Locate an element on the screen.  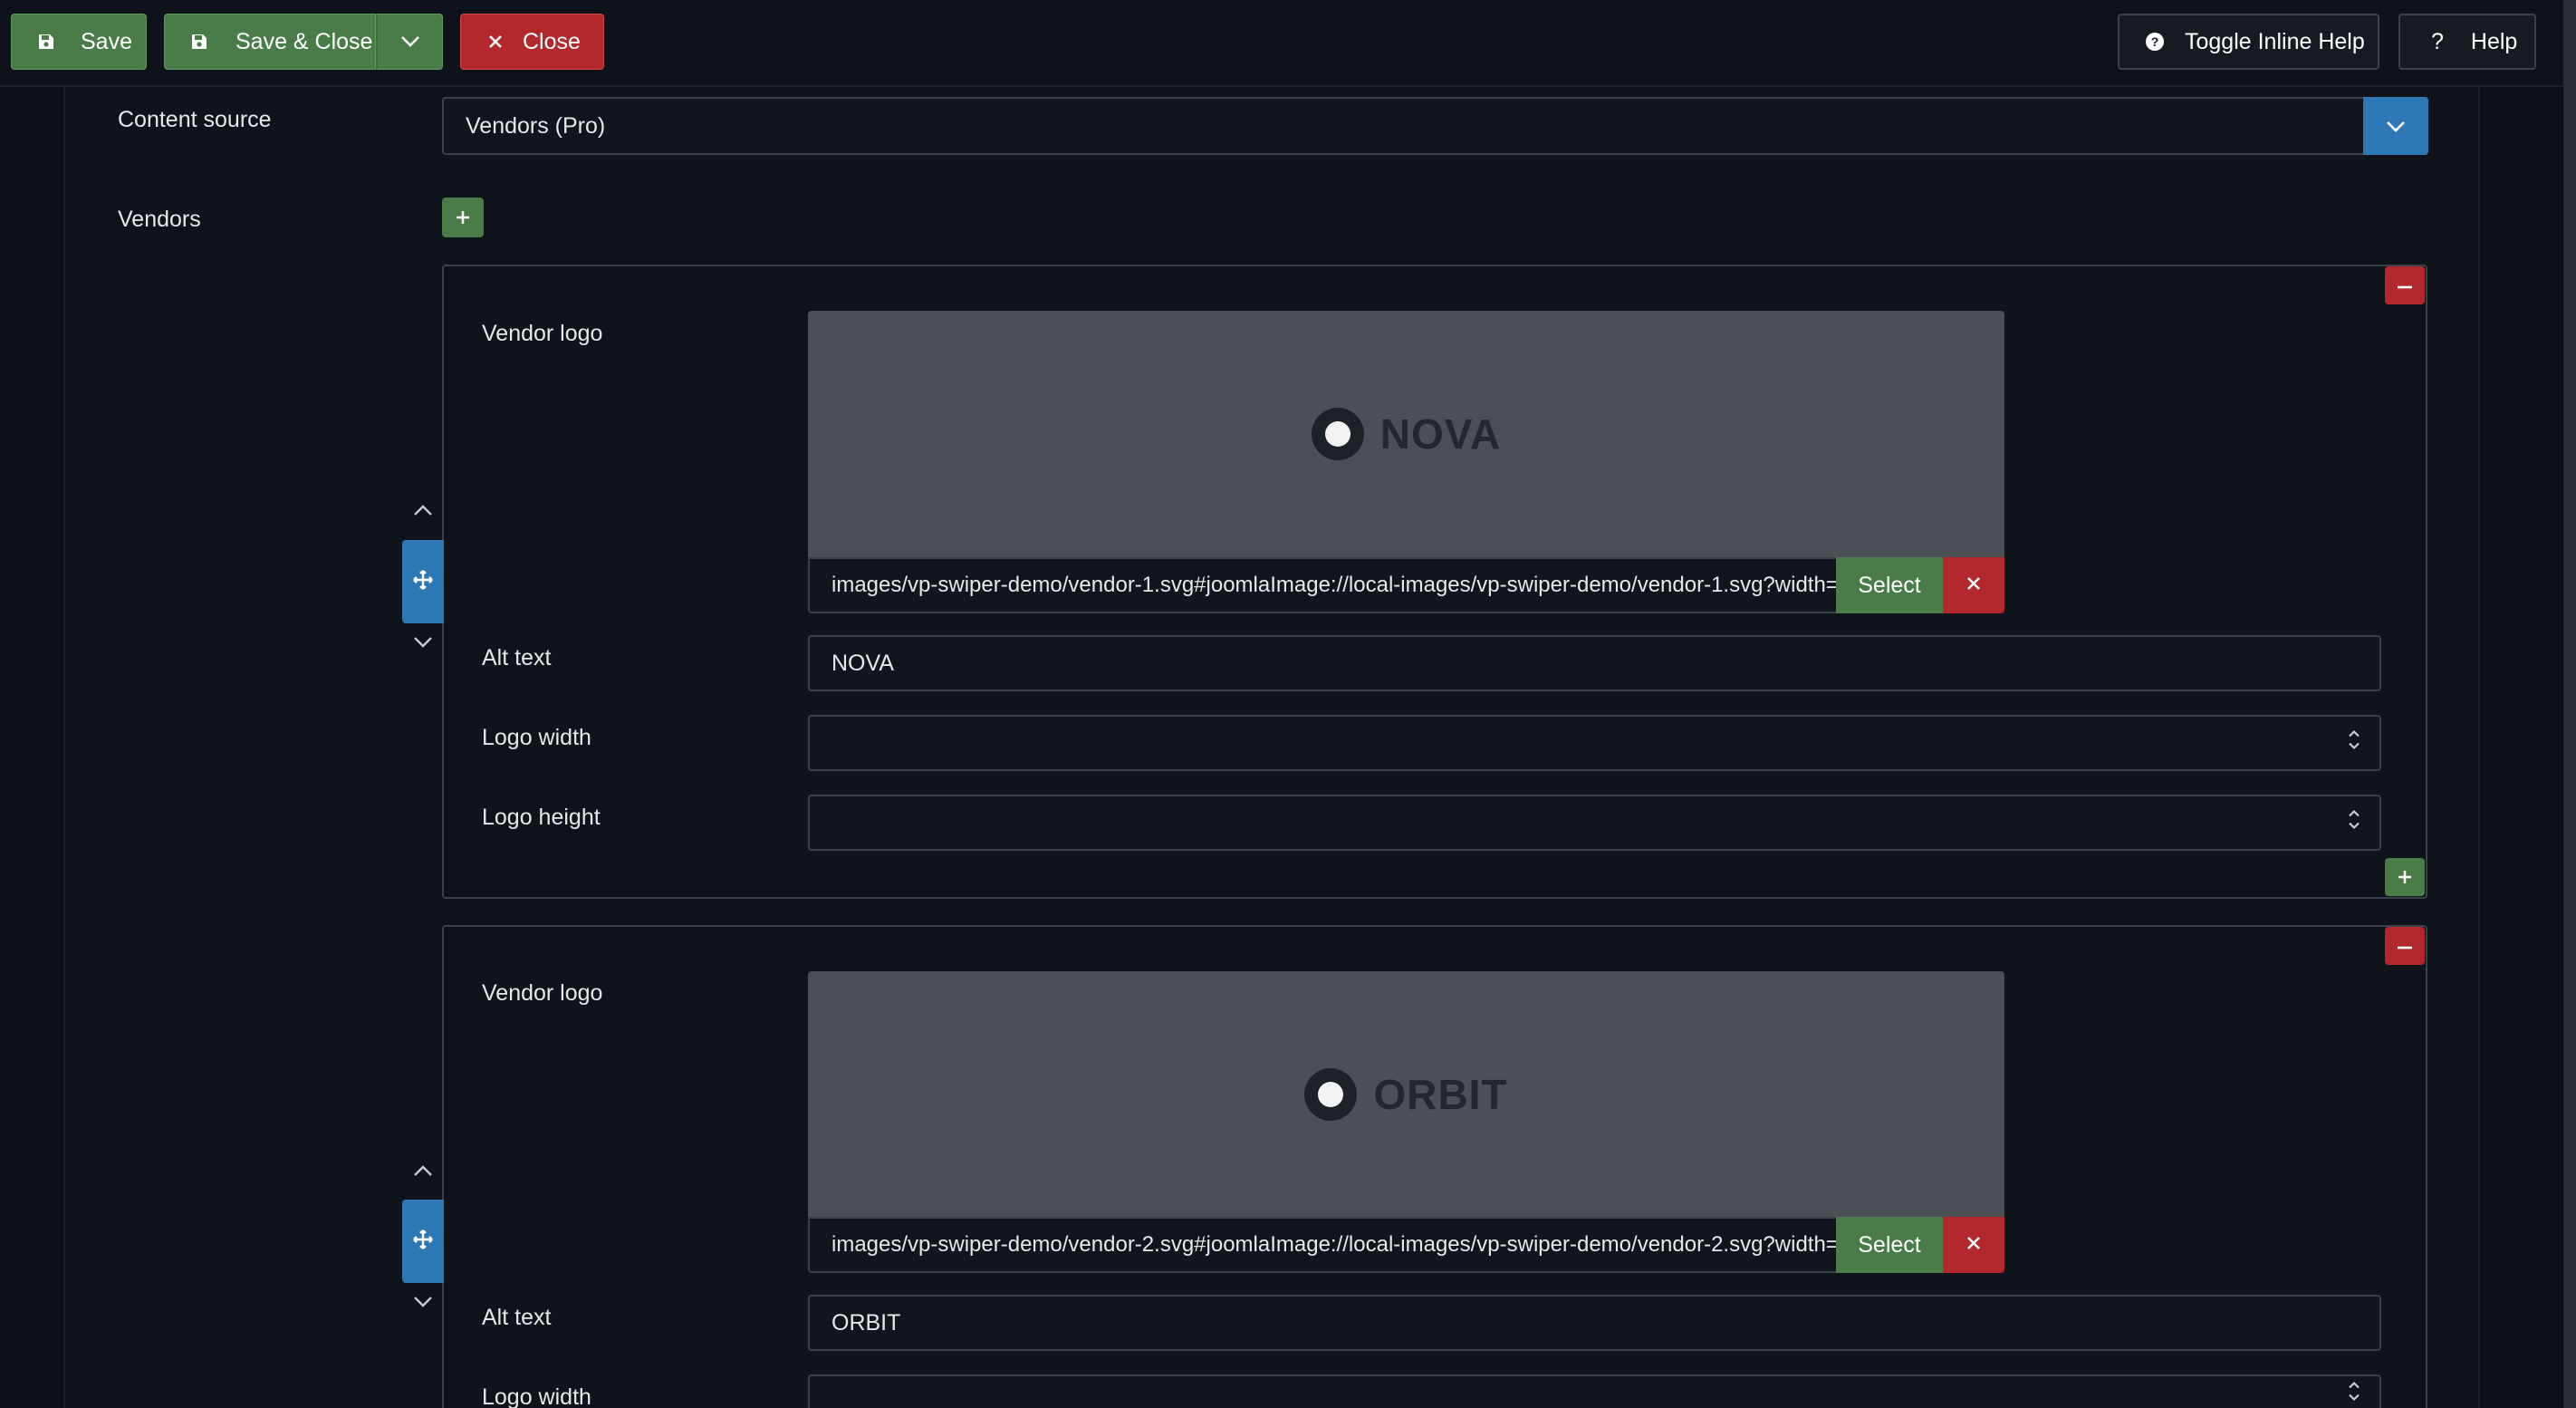
logo-text: NOVA is located at coordinates (1440, 434).